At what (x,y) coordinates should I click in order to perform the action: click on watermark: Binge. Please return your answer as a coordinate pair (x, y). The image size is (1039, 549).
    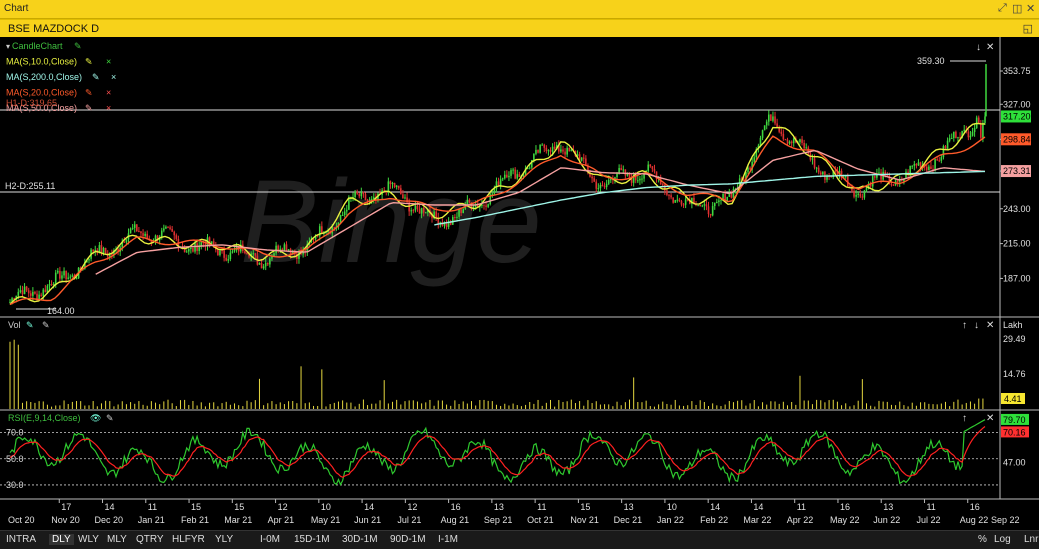
    Looking at the image, I should click on (391, 222).